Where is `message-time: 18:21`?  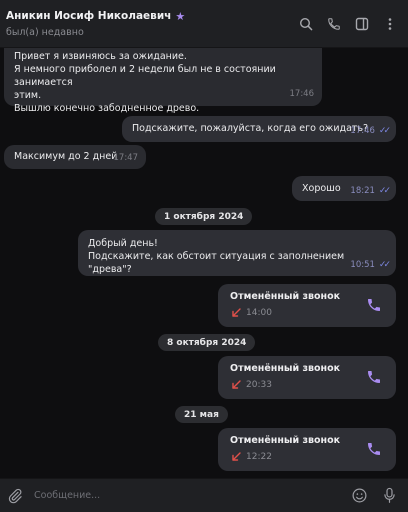
message-time: 18:21 is located at coordinates (362, 191).